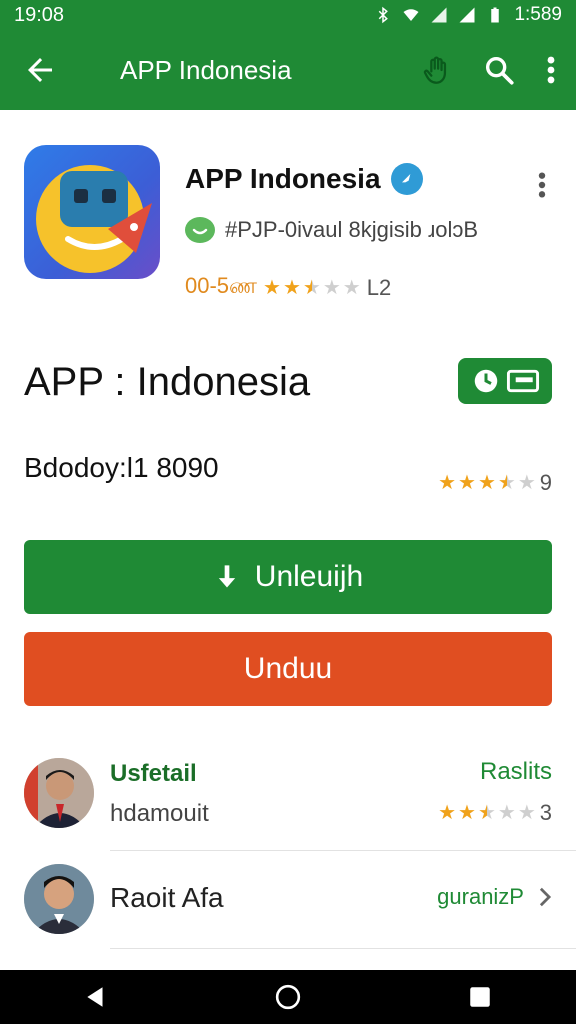 This screenshot has width=576, height=1024. What do you see at coordinates (384, 15) in the screenshot?
I see `bluetooth-icon` at bounding box center [384, 15].